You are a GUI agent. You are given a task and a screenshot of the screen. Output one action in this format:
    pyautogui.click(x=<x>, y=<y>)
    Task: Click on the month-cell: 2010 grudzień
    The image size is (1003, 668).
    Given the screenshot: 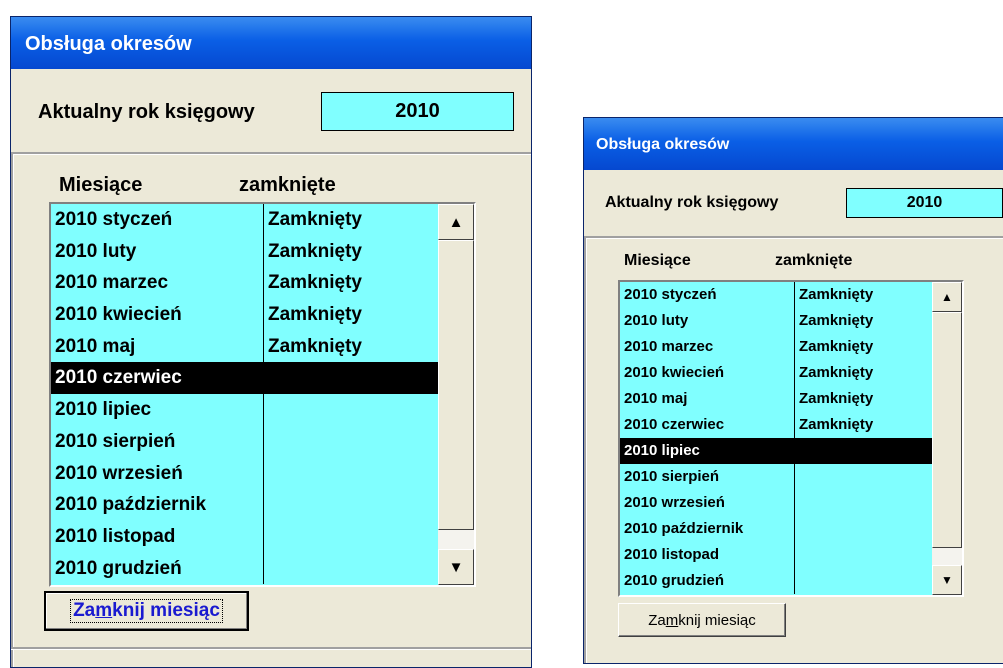 What is the action you would take?
    pyautogui.click(x=157, y=568)
    